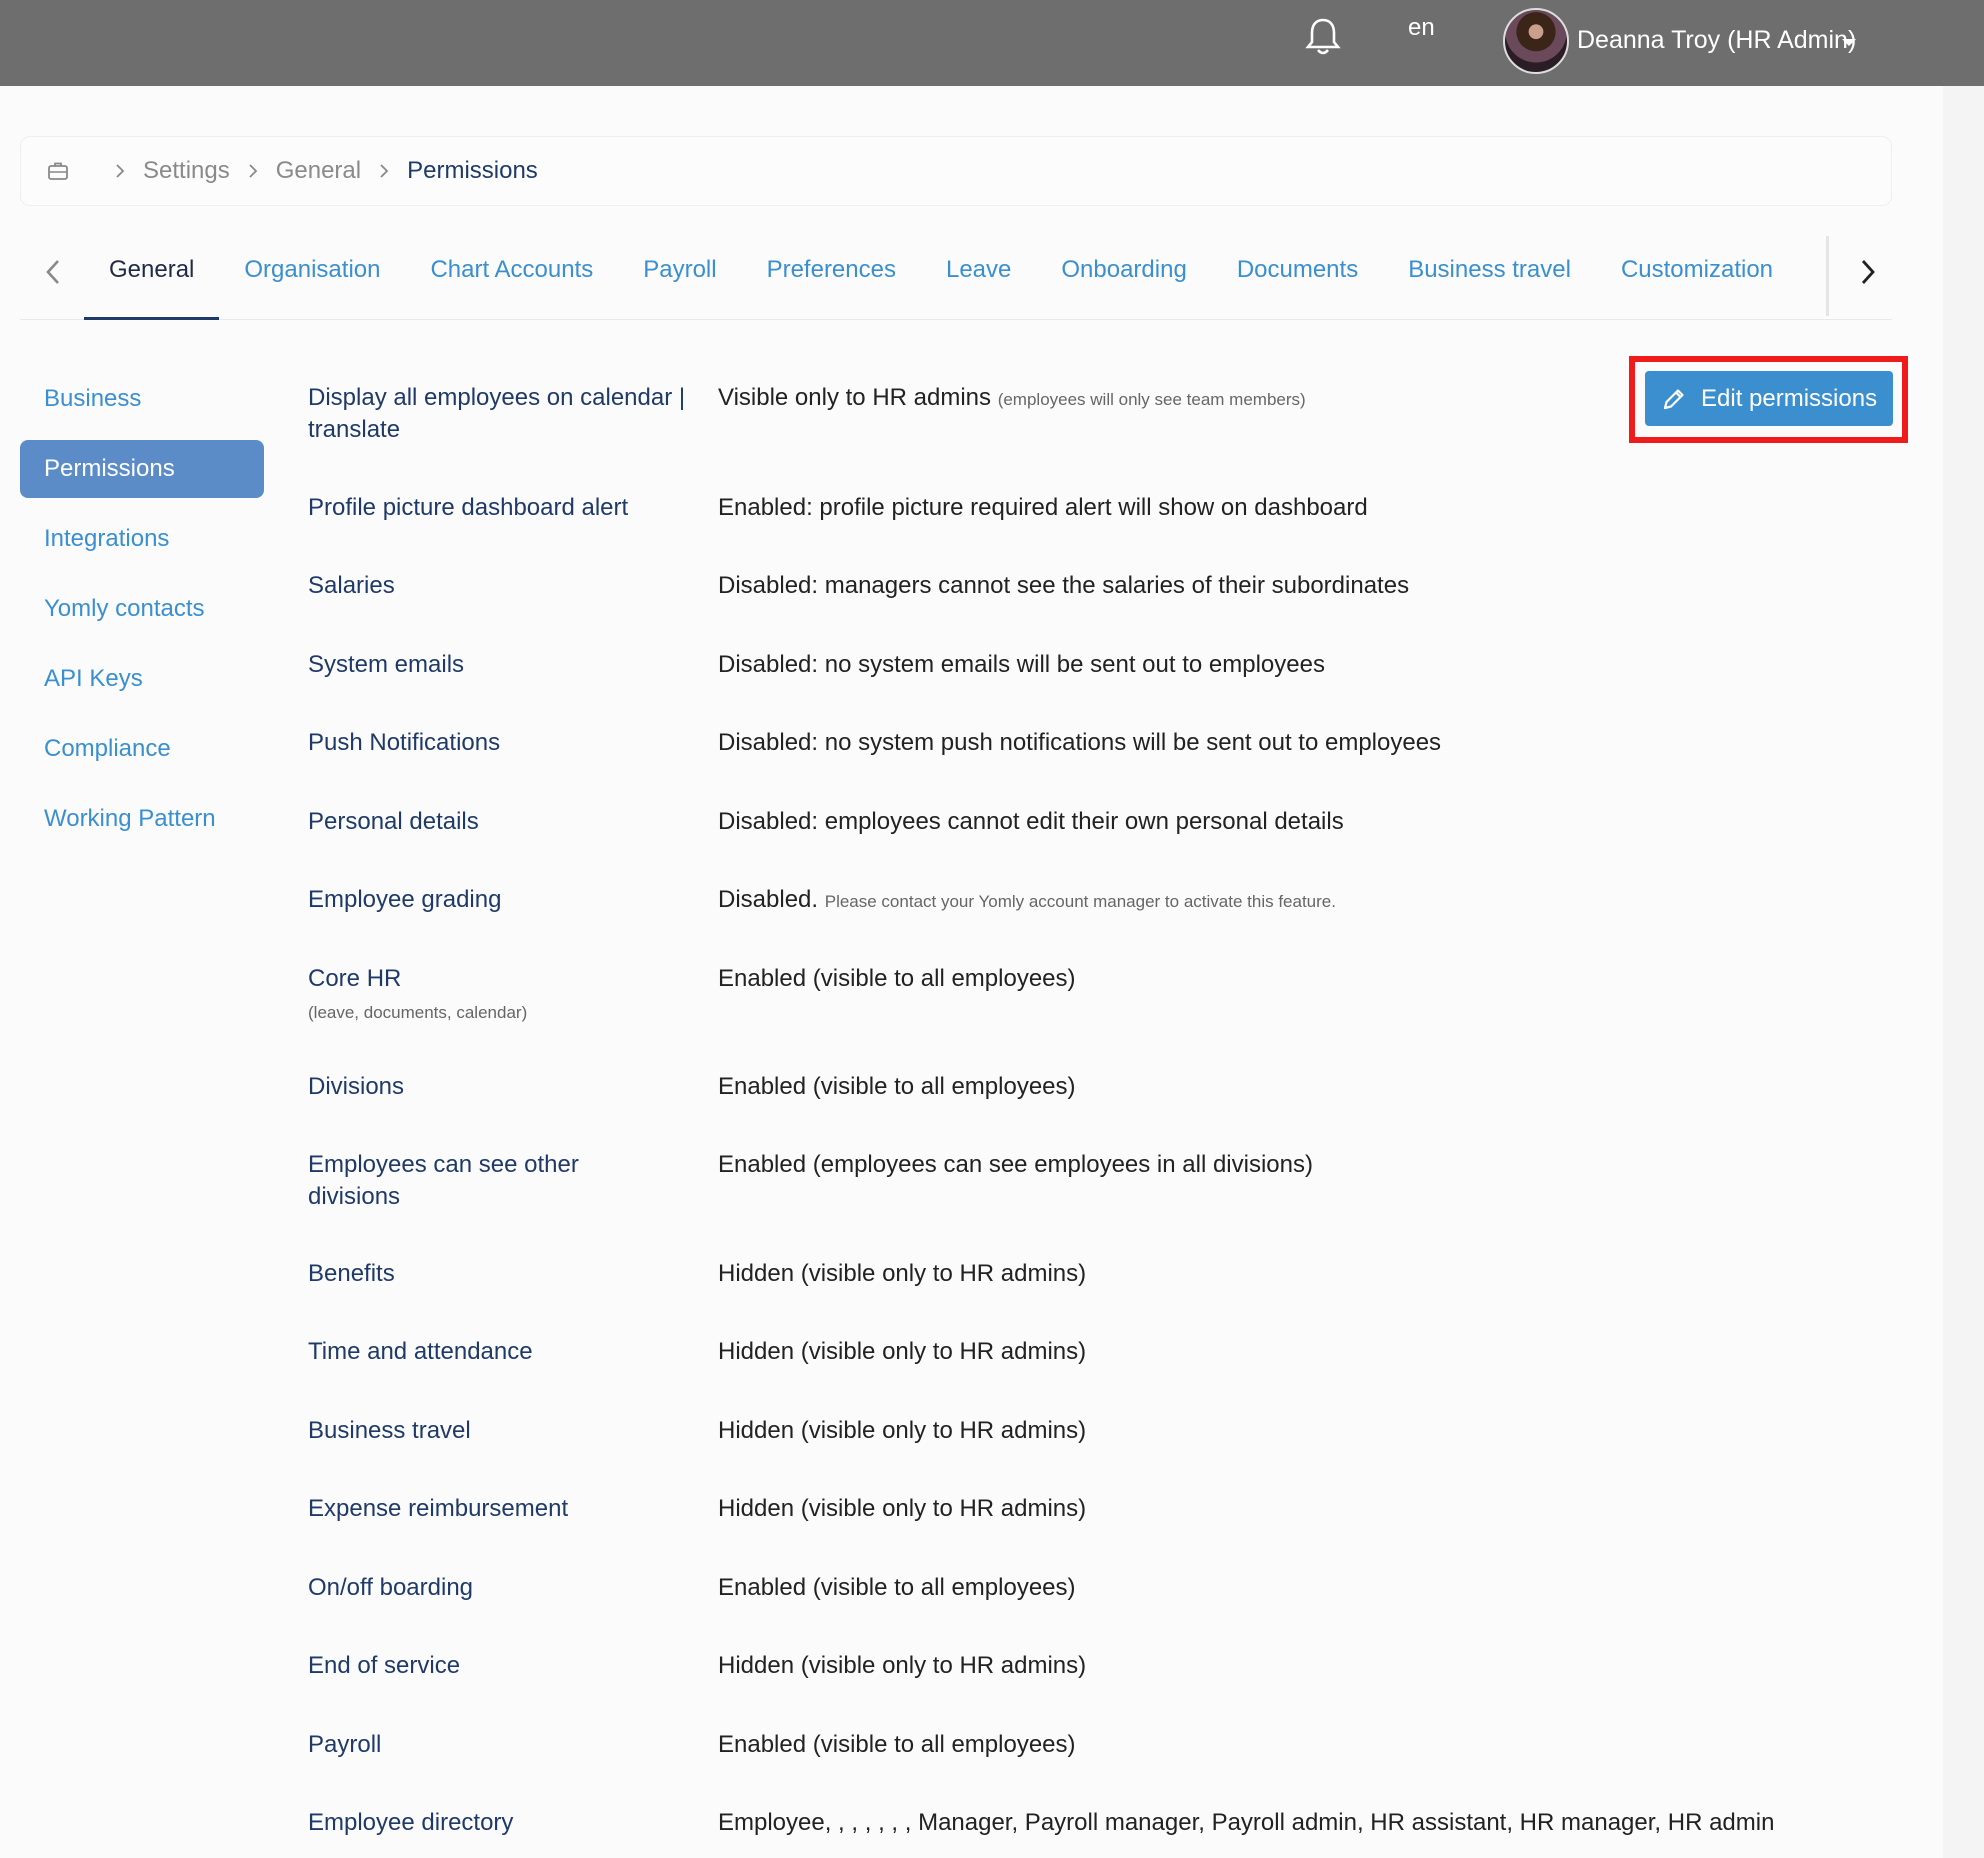 This screenshot has height=1858, width=1984. What do you see at coordinates (142, 399) in the screenshot?
I see `sidebar-item-business: Business` at bounding box center [142, 399].